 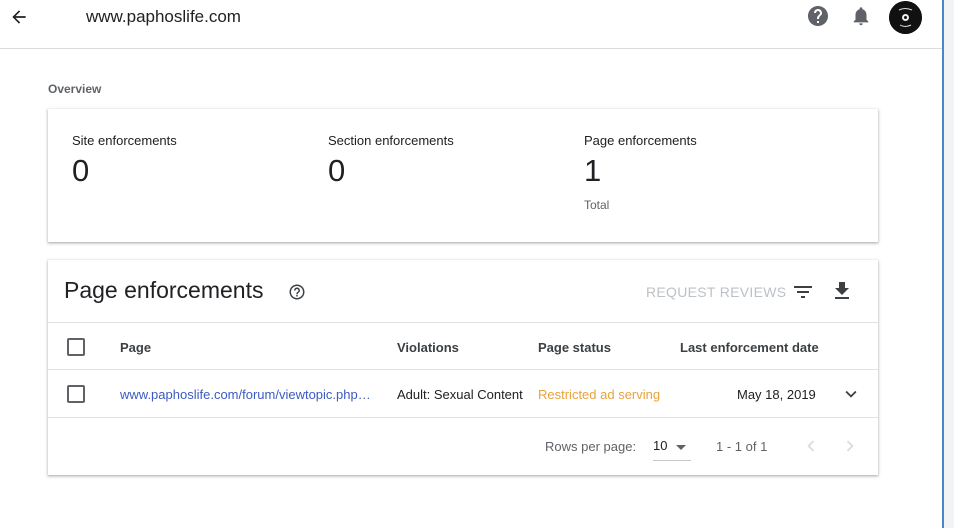 I want to click on download-button, so click(x=842, y=291).